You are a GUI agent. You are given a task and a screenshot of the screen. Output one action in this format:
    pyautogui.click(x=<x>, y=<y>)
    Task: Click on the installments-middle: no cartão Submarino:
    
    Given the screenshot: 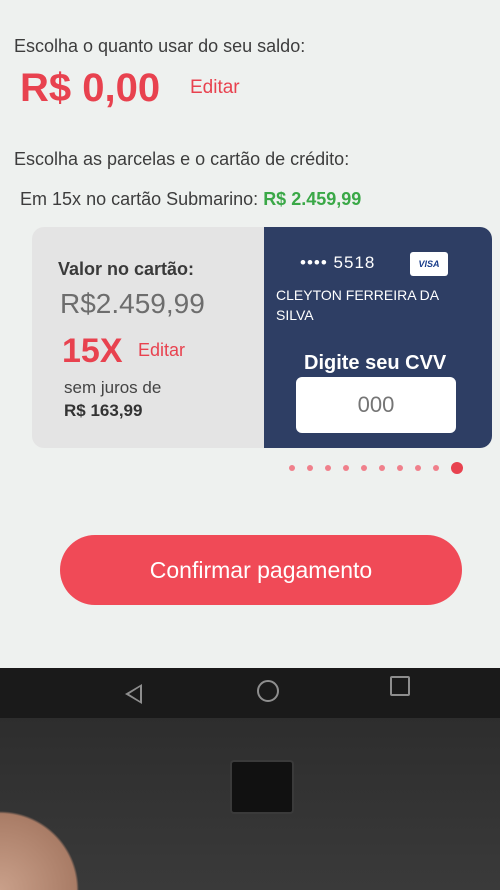 What is the action you would take?
    pyautogui.click(x=172, y=199)
    